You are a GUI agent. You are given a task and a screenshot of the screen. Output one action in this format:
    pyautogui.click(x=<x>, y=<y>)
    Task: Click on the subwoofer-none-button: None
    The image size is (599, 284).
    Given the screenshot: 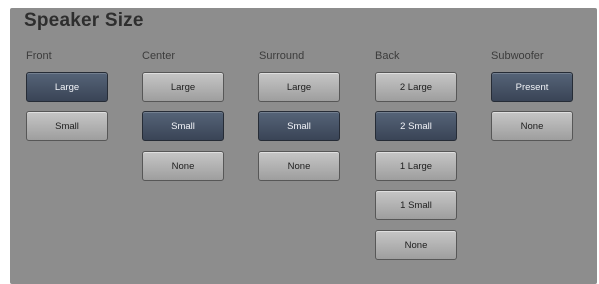 What is the action you would take?
    pyautogui.click(x=532, y=126)
    